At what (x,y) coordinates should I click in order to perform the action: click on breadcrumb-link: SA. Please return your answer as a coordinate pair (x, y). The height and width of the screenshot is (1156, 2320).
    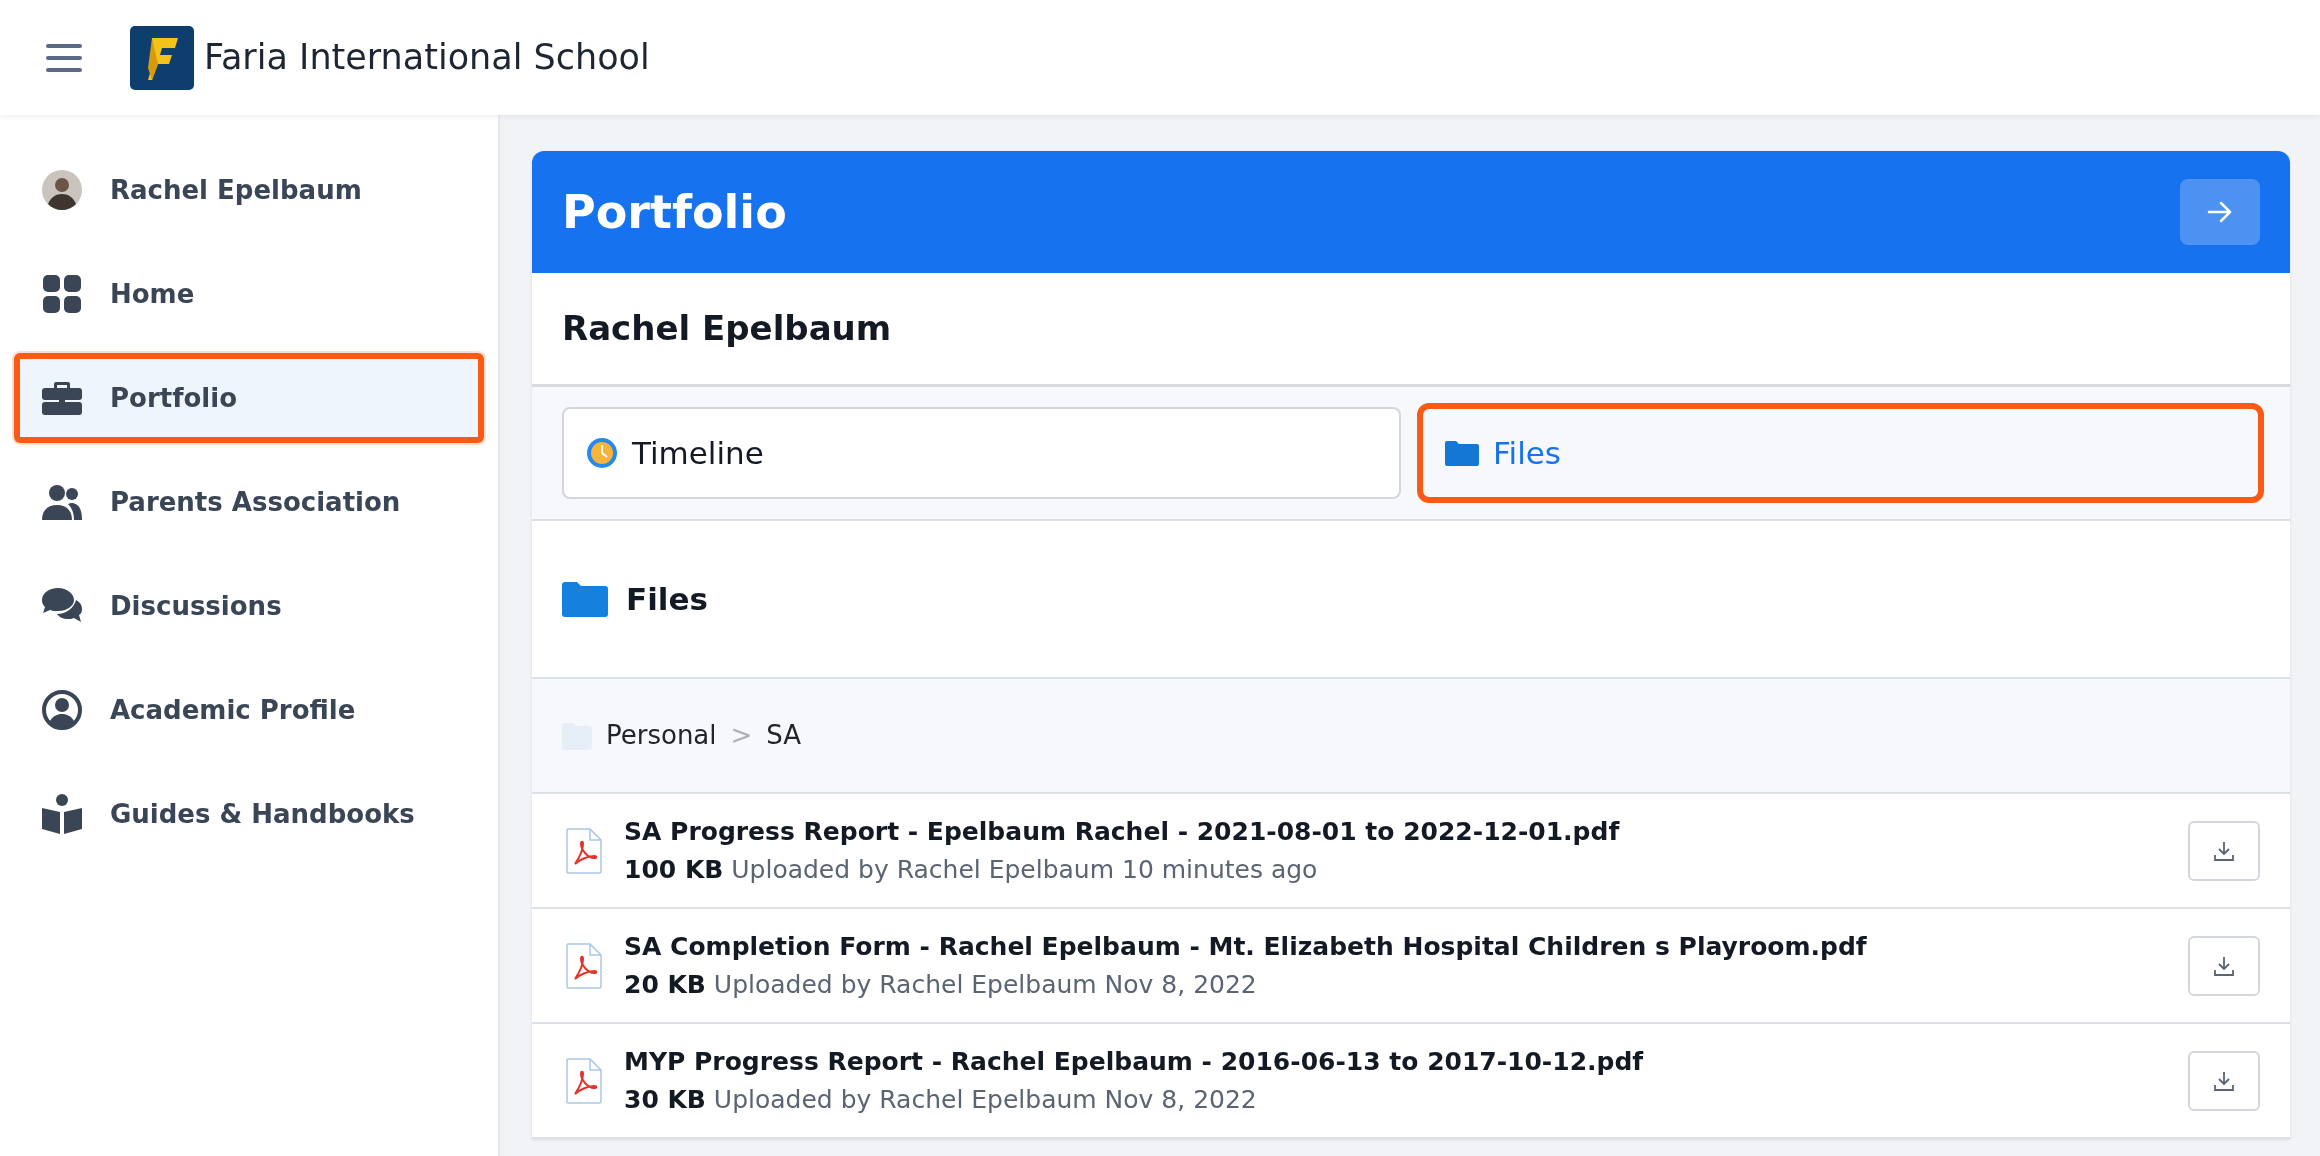
    Looking at the image, I should click on (784, 735).